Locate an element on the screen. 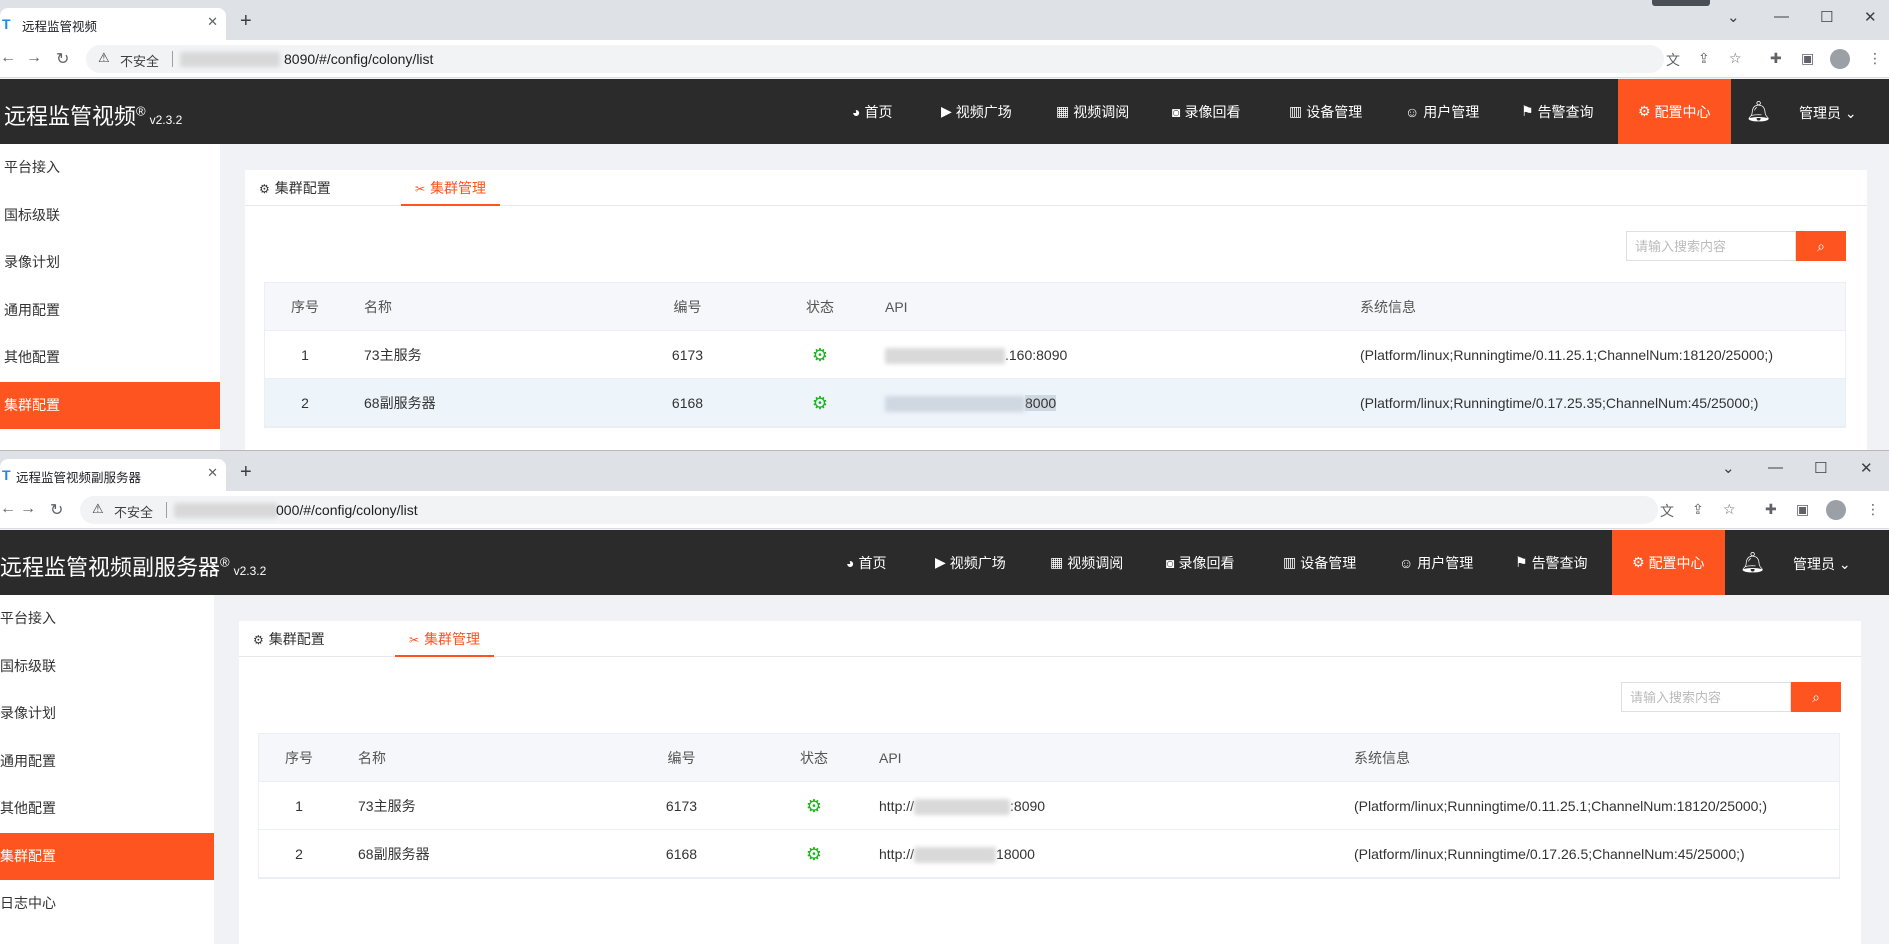 The height and width of the screenshot is (944, 1889). redacted-address is located at coordinates (955, 404).